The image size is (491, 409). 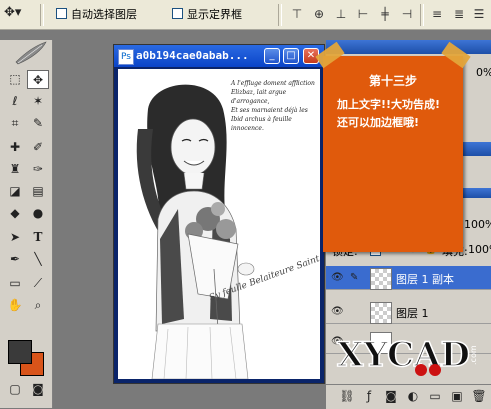 I want to click on slice-tool-icon: ✎, so click(x=38, y=123).